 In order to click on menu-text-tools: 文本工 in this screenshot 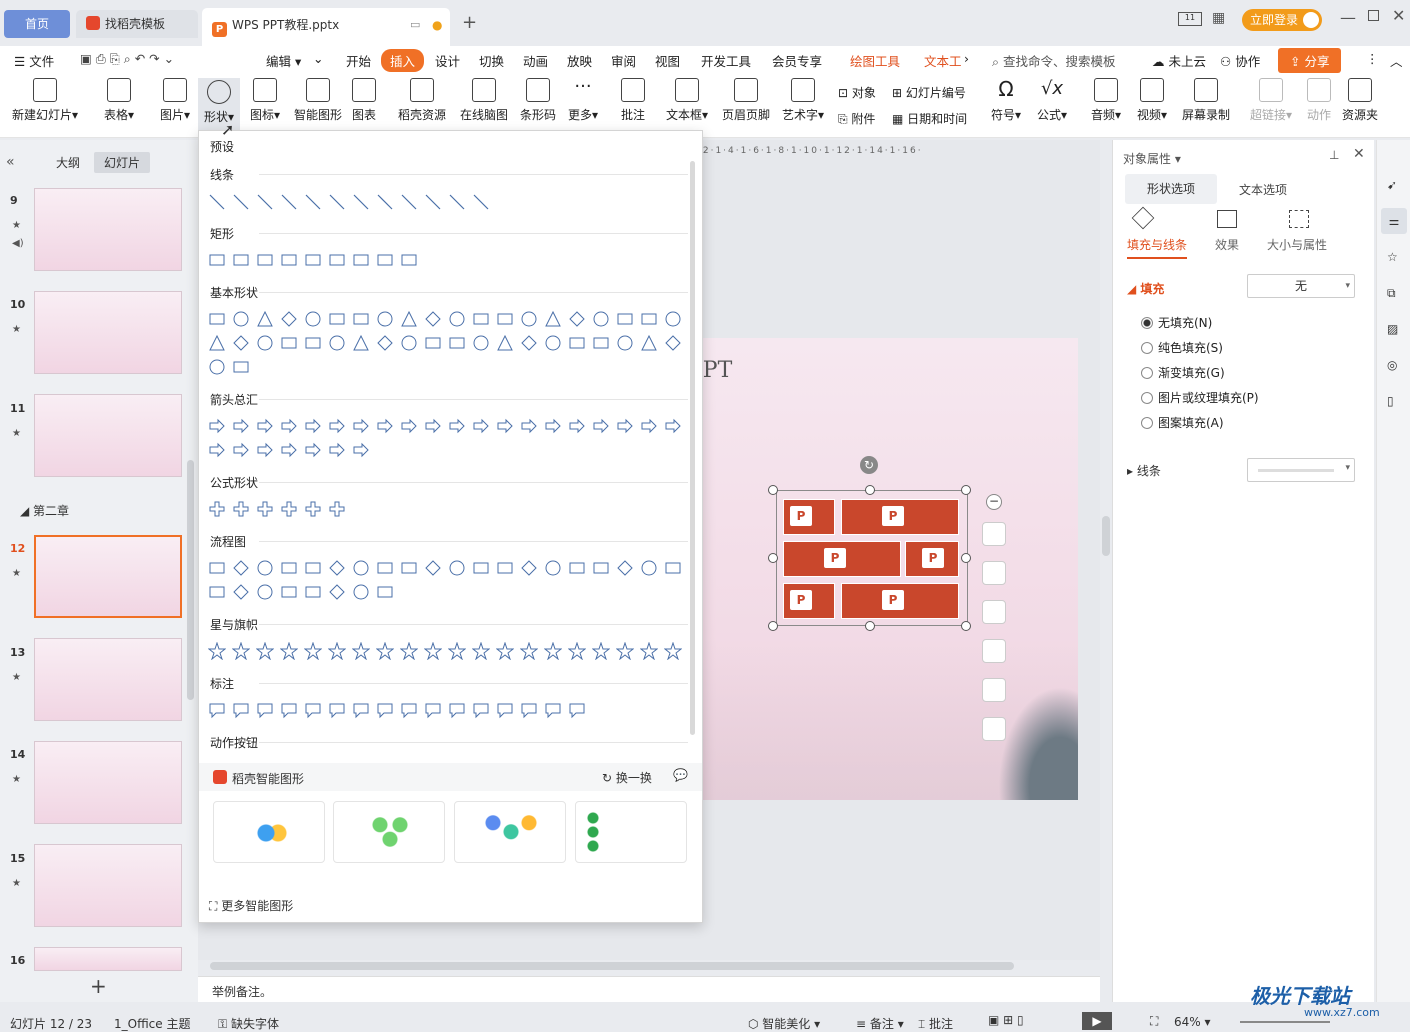, I will do `click(943, 60)`.